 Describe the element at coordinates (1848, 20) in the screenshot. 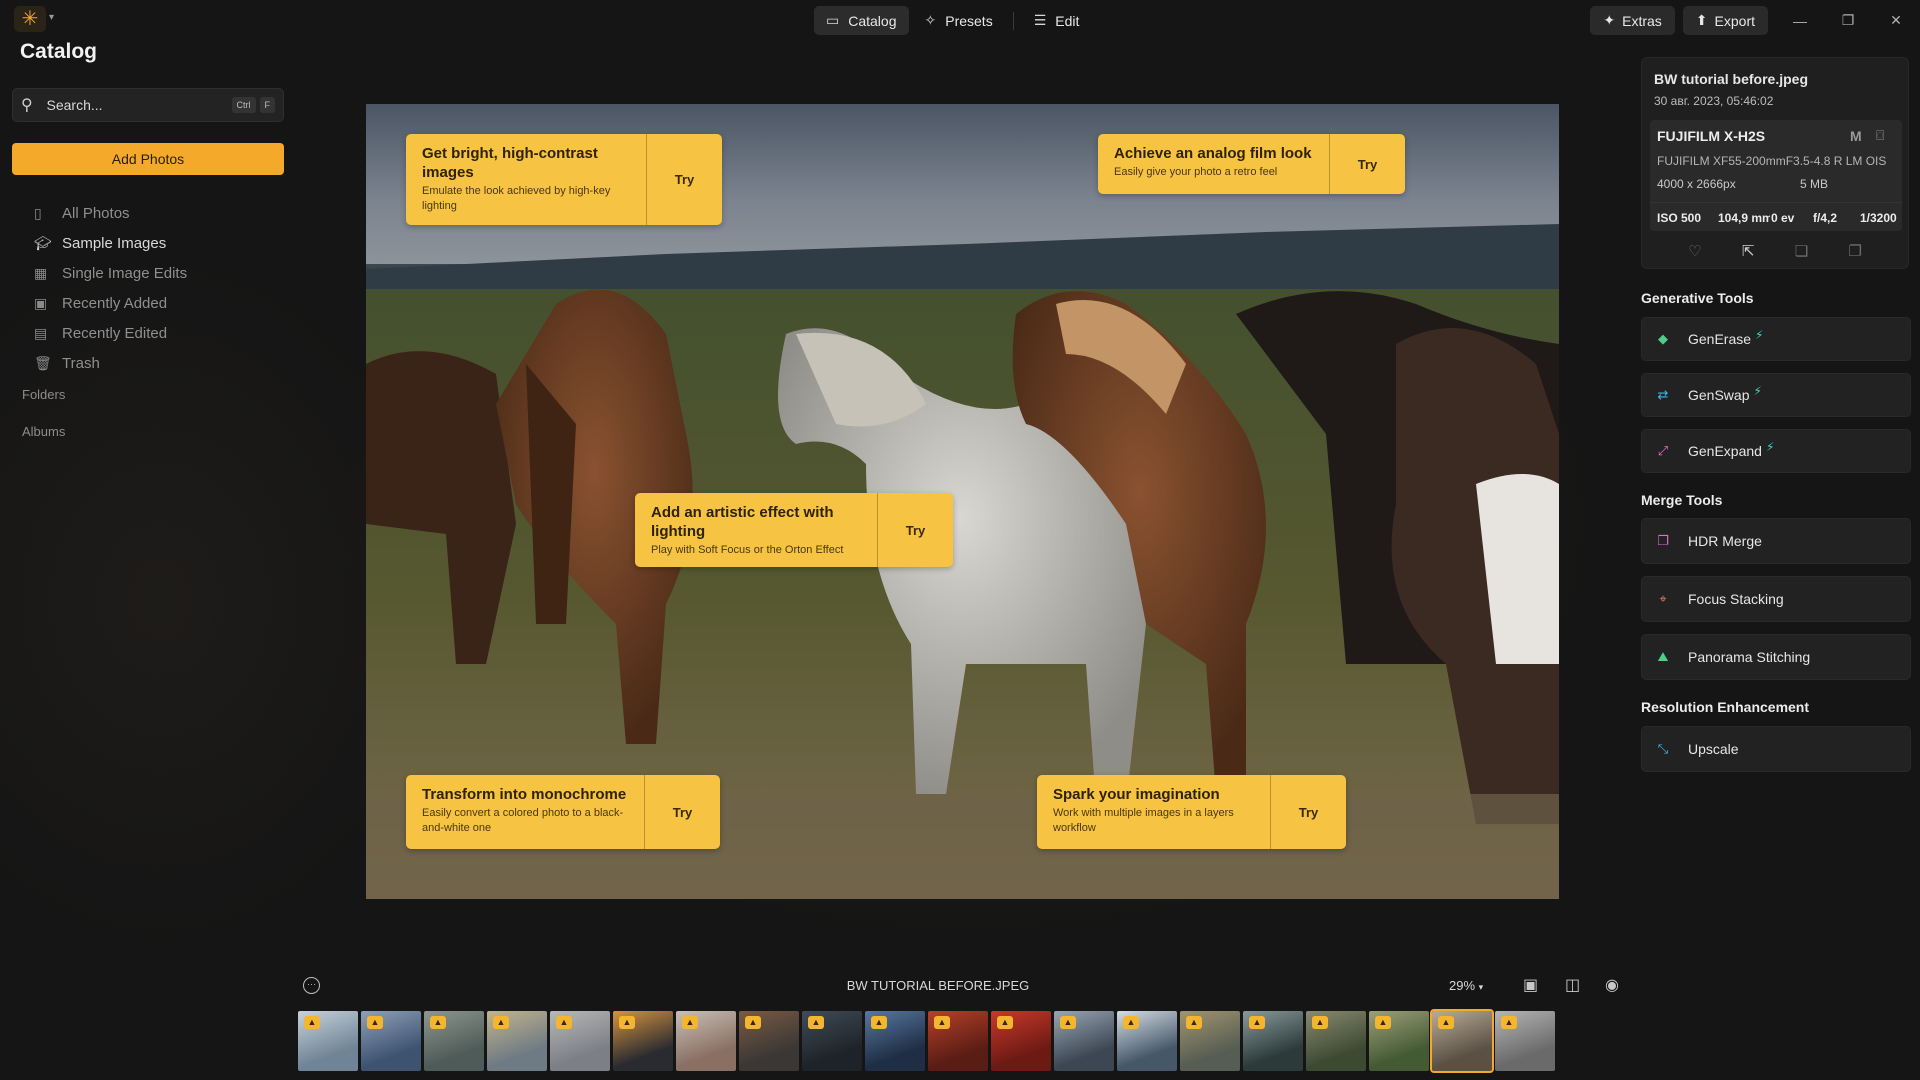

I see `restore-icon: ❐` at that location.